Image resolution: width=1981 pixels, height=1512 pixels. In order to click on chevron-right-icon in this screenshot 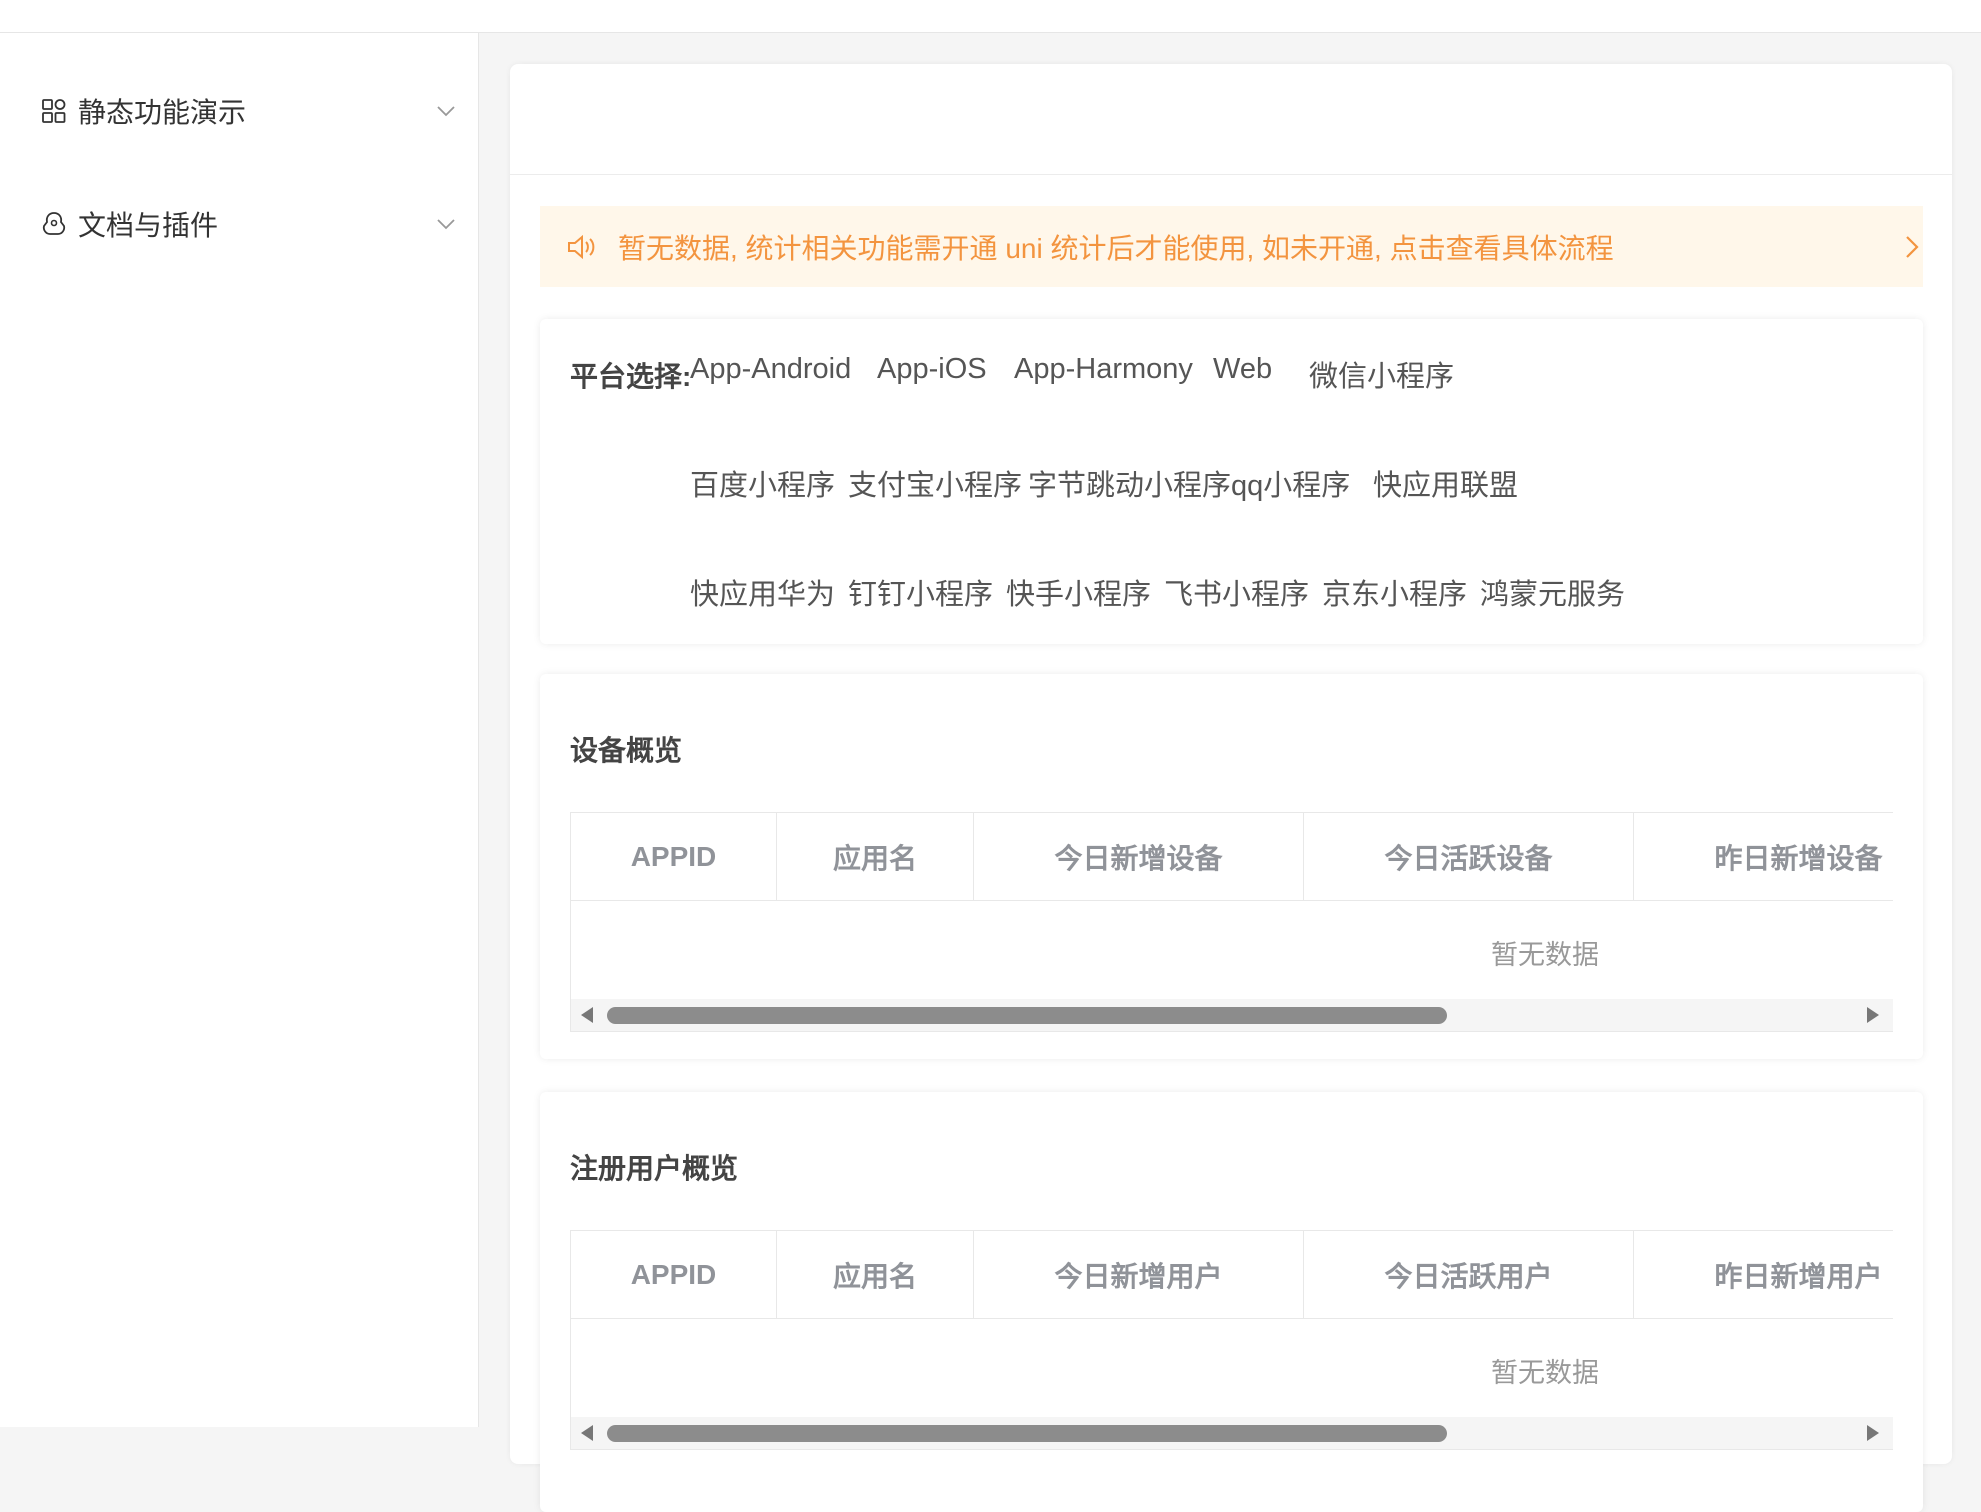, I will do `click(1912, 247)`.